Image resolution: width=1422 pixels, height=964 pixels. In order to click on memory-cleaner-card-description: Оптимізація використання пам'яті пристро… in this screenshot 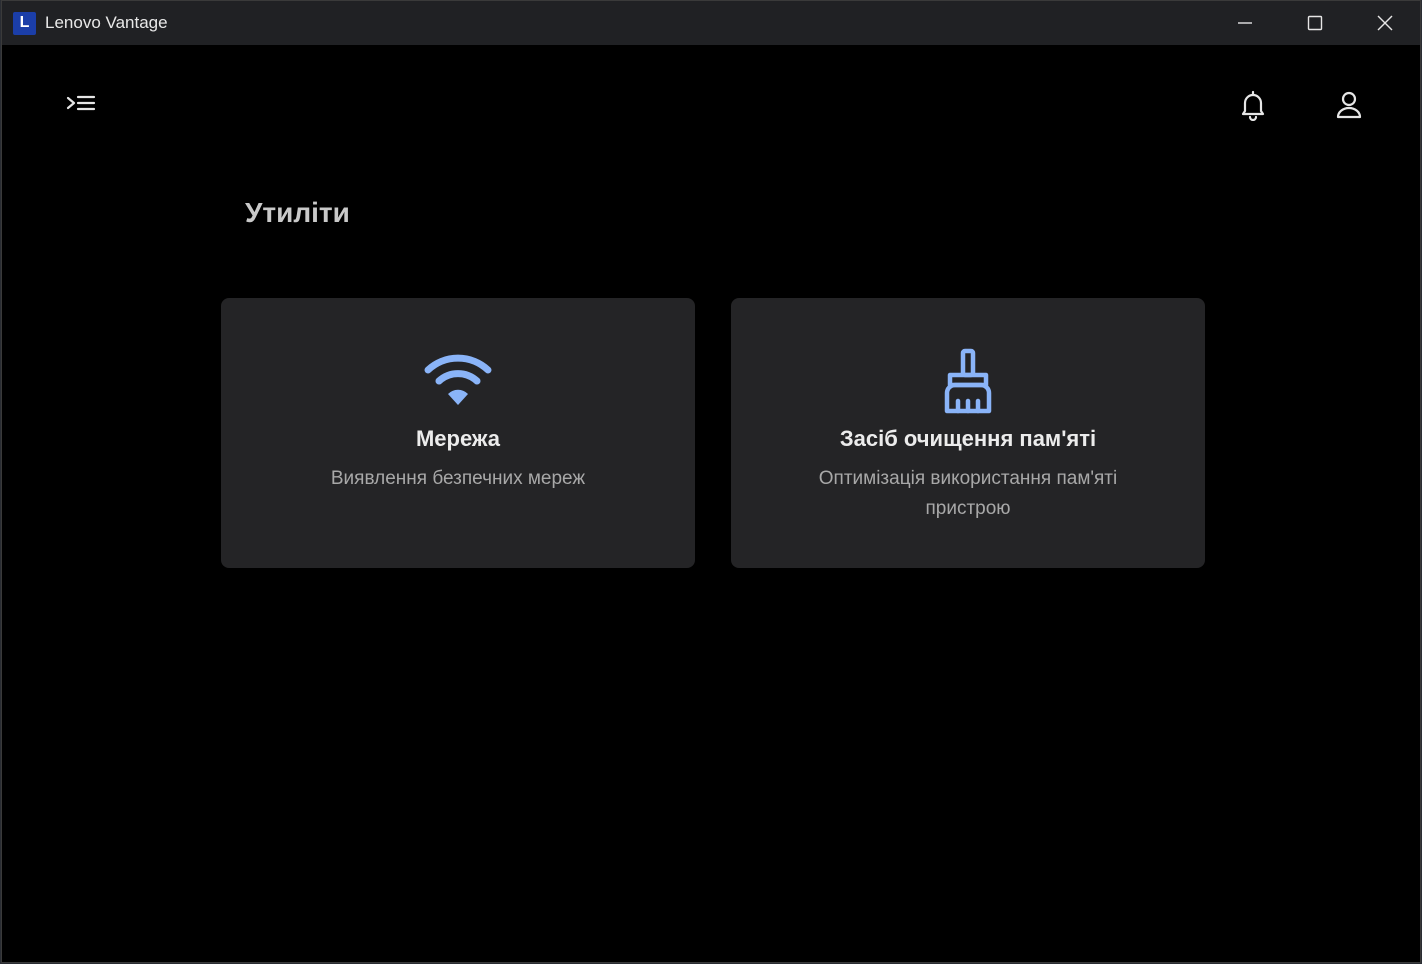, I will do `click(968, 493)`.